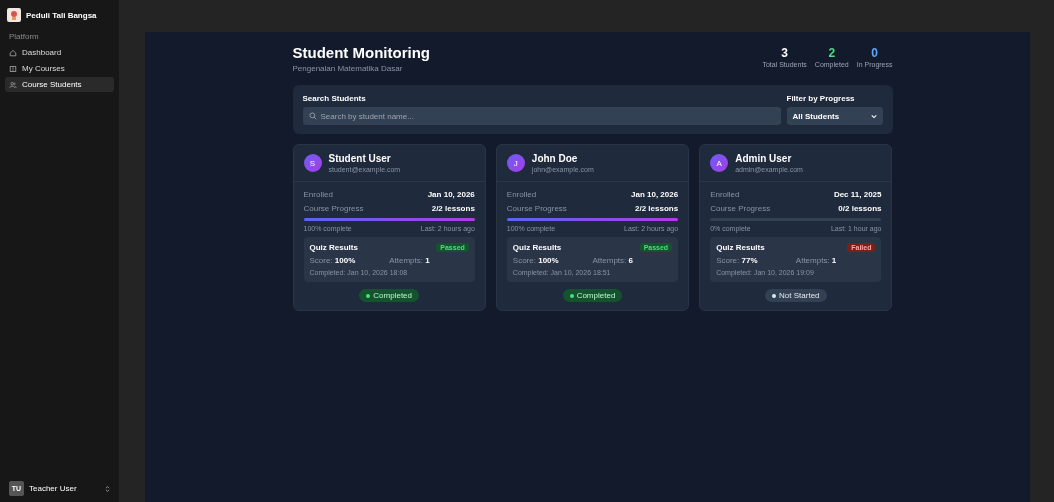 This screenshot has height=502, width=1054. What do you see at coordinates (796, 295) in the screenshot?
I see `status-badge: Not Started` at bounding box center [796, 295].